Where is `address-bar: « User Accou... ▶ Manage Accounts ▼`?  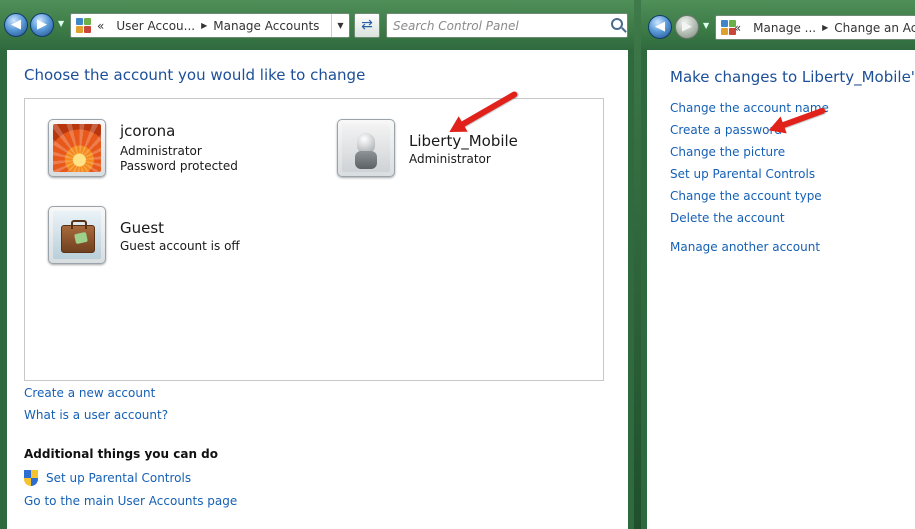 address-bar: « User Accou... ▶ Manage Accounts ▼ is located at coordinates (210, 25).